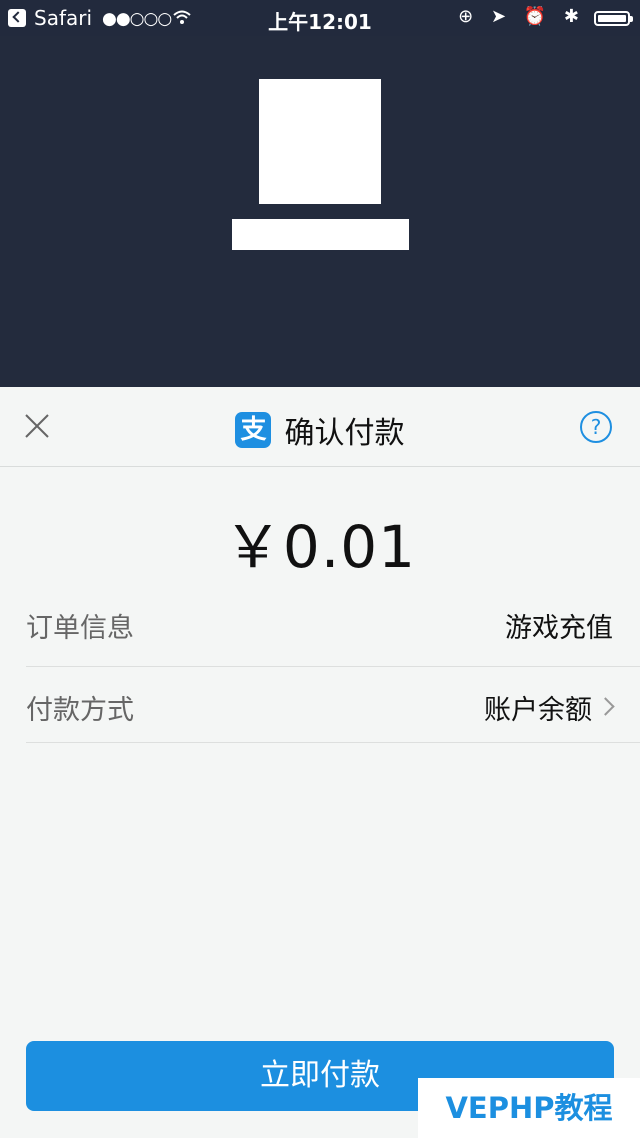  What do you see at coordinates (320, 18) in the screenshot?
I see `status-bar: Safari ●●○○○ 上午12:01 ⊕ ➤ ⏰ ✱` at bounding box center [320, 18].